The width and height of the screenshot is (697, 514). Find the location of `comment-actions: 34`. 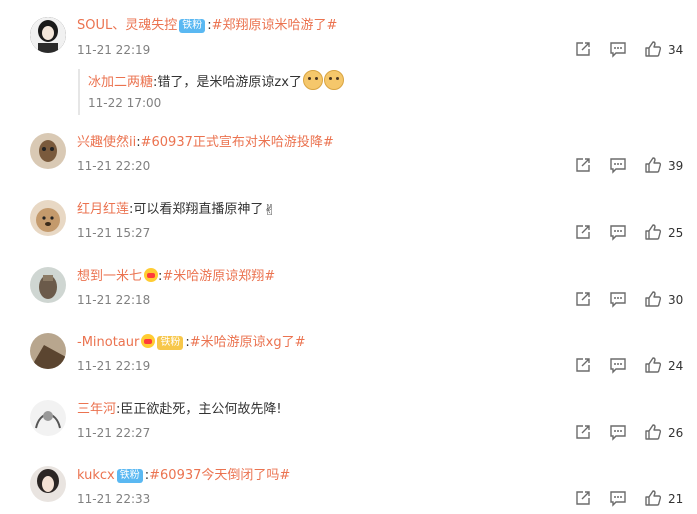

comment-actions: 34 is located at coordinates (632, 50).